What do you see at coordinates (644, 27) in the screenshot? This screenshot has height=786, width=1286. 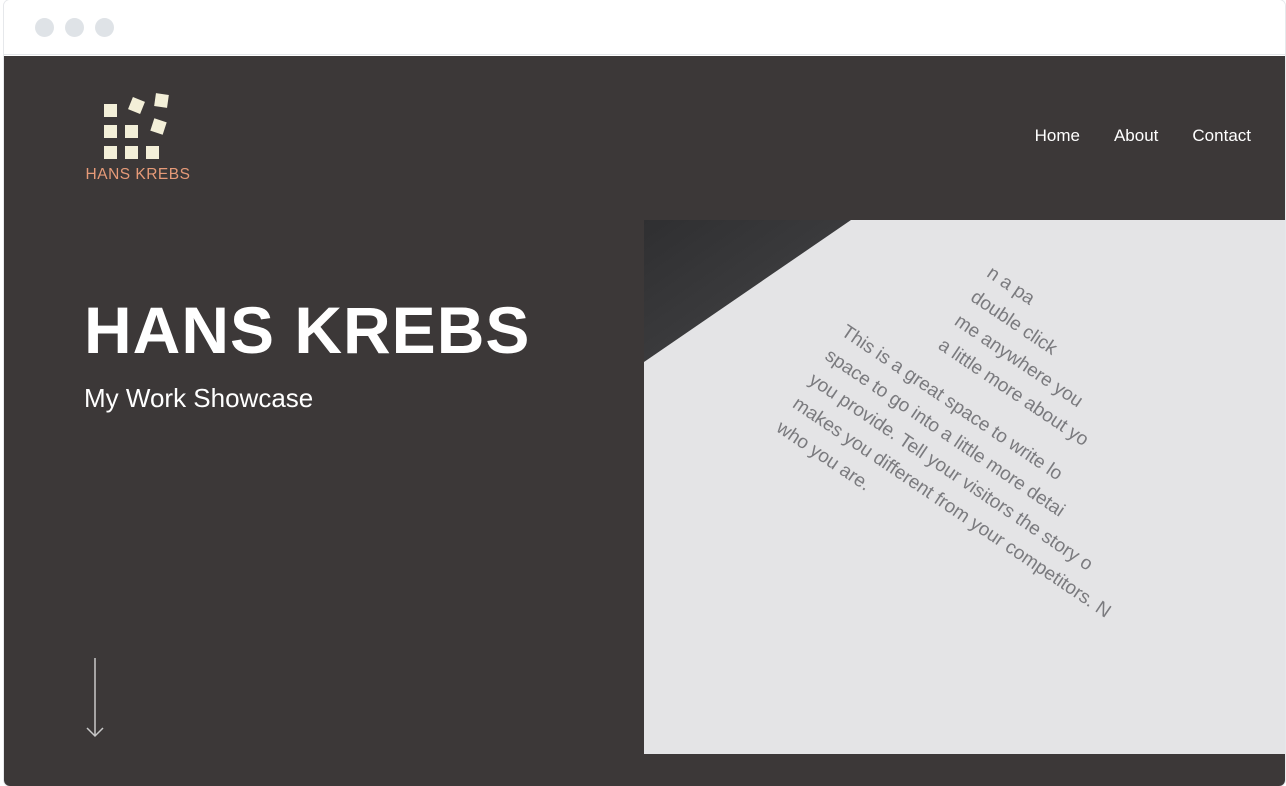 I see `window-chrome` at bounding box center [644, 27].